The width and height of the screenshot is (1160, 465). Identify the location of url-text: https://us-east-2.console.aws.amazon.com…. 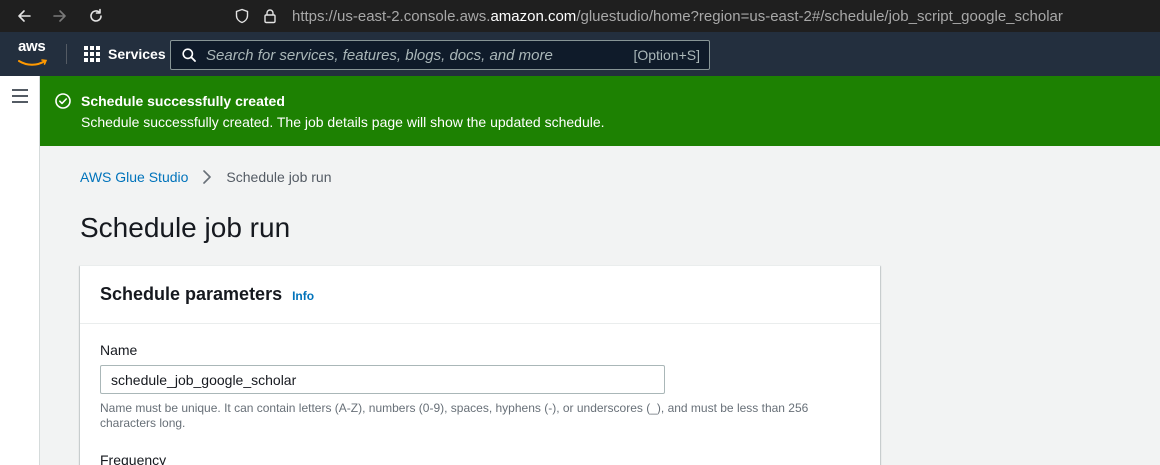
(677, 16).